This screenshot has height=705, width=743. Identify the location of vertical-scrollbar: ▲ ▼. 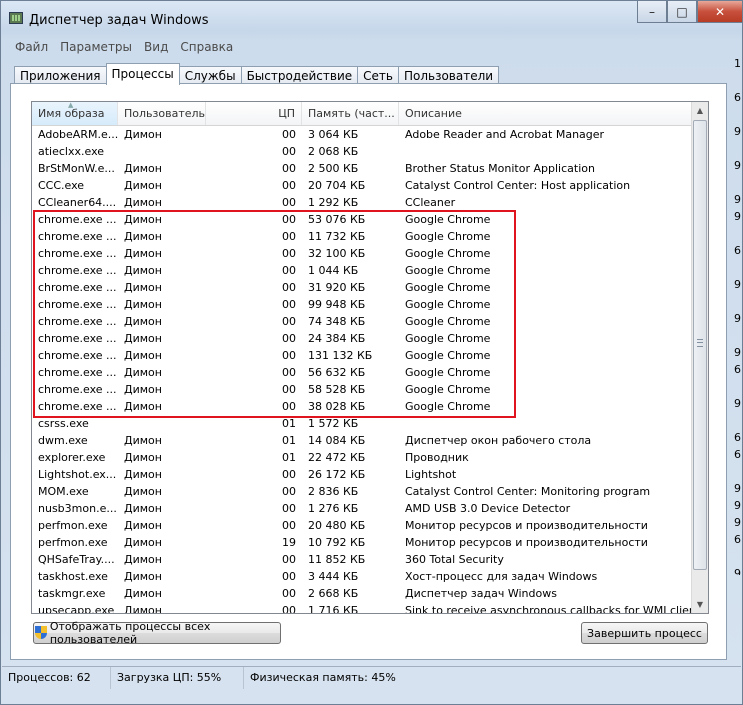
(699, 357).